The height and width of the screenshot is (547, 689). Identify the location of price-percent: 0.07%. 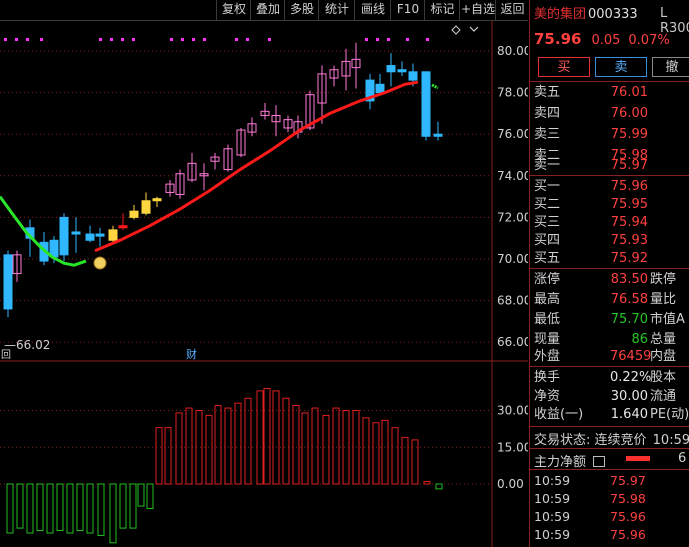
(649, 40).